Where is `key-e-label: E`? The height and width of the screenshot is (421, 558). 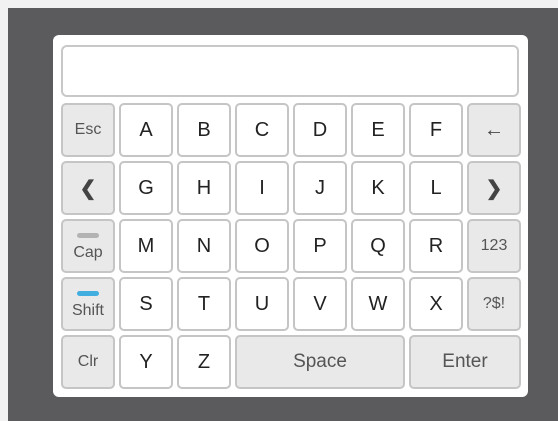 key-e-label: E is located at coordinates (378, 129).